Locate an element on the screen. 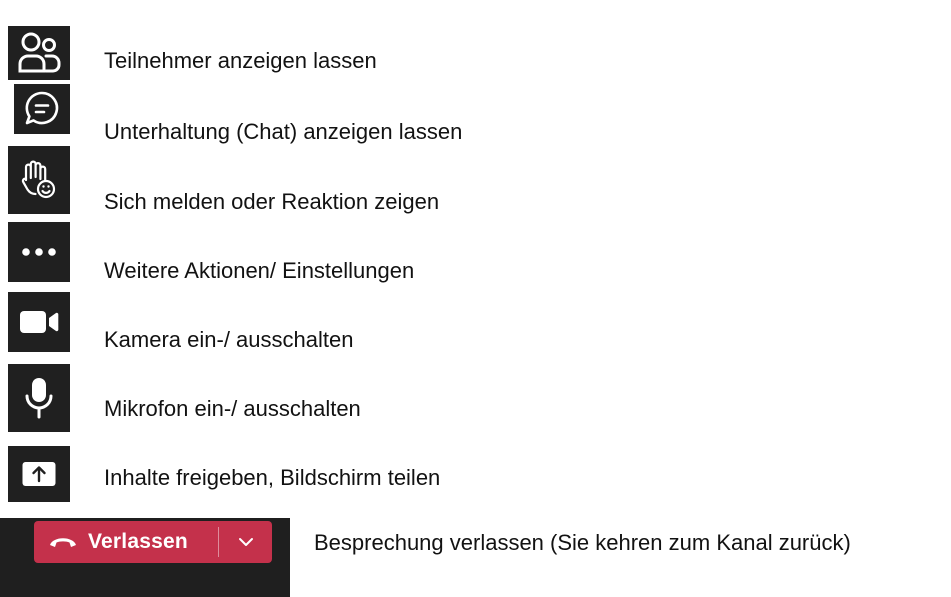  leave-button-group: Verlassen is located at coordinates (153, 542).